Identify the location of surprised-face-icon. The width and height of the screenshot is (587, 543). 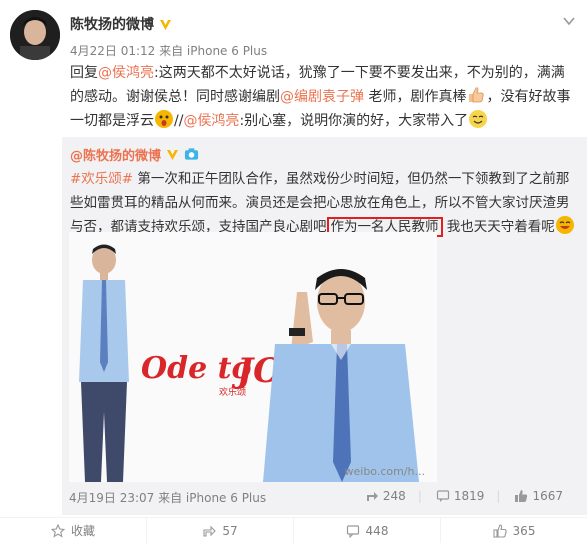
(164, 119).